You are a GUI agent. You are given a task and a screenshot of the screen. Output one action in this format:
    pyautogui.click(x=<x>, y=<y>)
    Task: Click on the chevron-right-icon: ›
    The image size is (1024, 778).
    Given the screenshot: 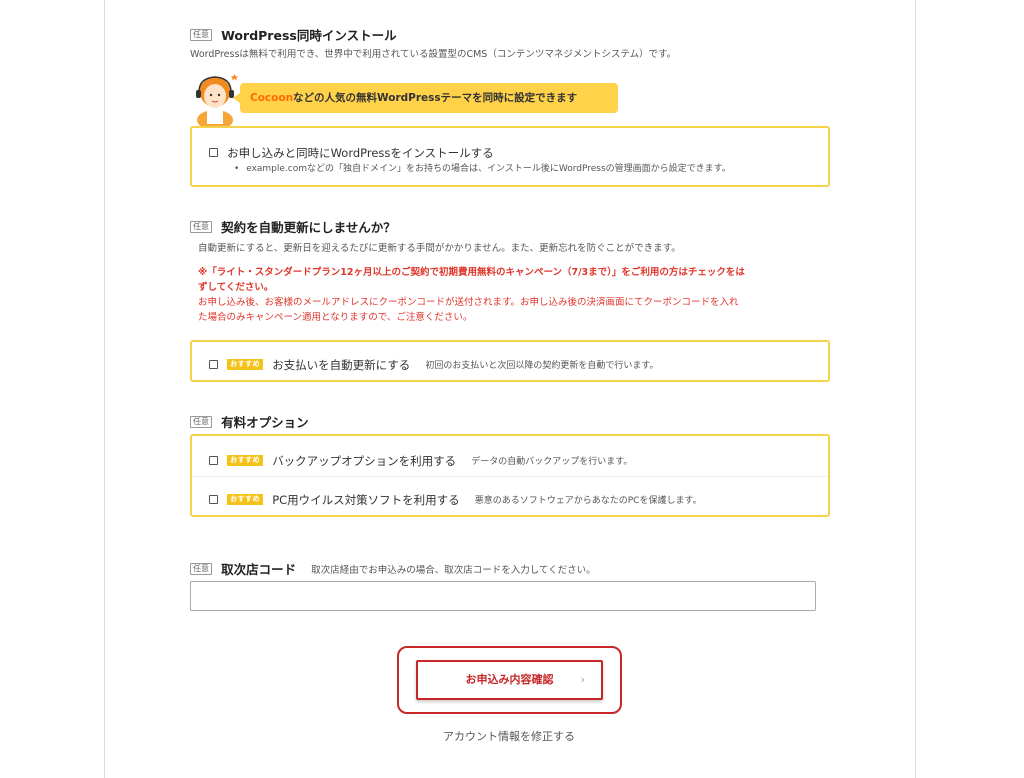 What is the action you would take?
    pyautogui.click(x=582, y=679)
    